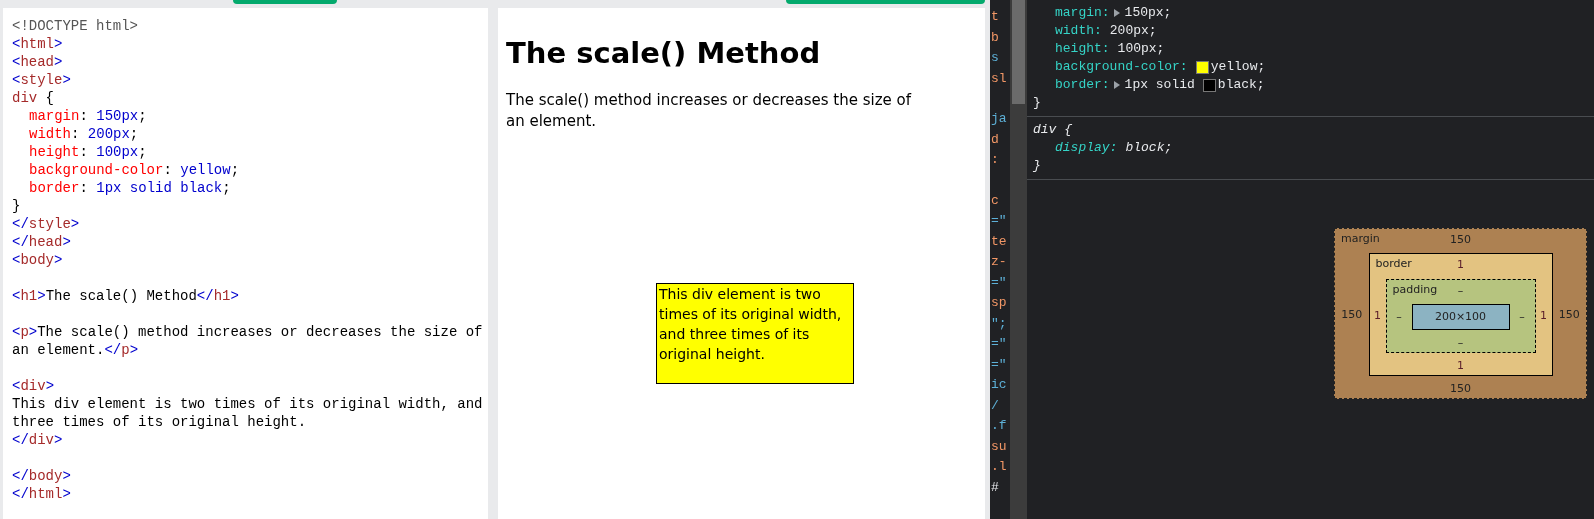 The width and height of the screenshot is (1594, 519). Describe the element at coordinates (87, 116) in the screenshot. I see `code-line: margin: 150px;` at that location.